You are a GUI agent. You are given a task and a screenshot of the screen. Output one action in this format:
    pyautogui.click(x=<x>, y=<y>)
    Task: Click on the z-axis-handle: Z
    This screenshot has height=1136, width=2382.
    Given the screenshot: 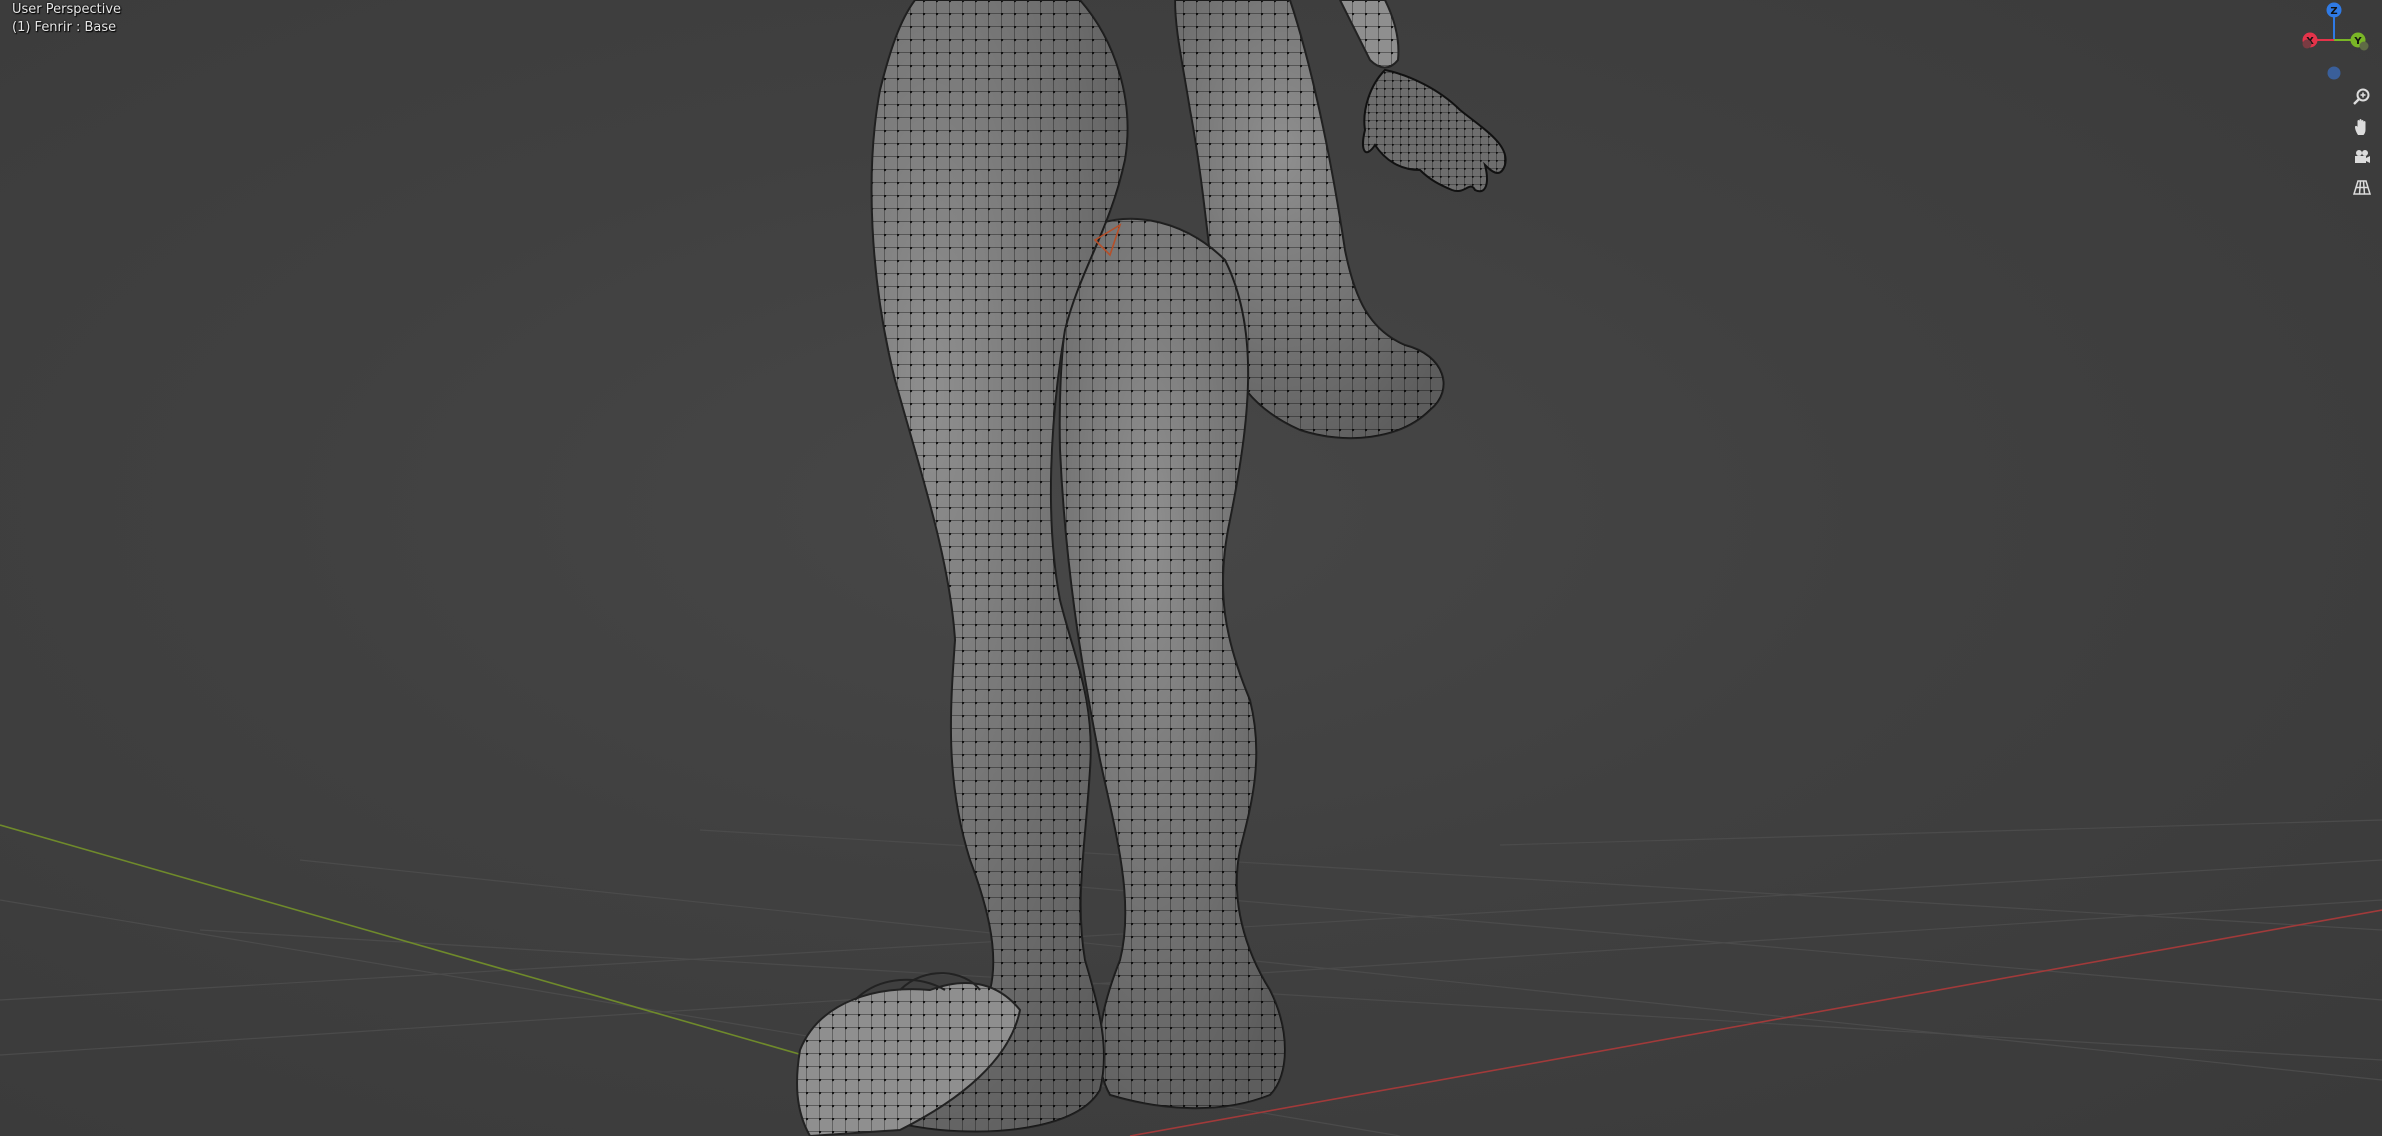 What is the action you would take?
    pyautogui.click(x=2334, y=10)
    